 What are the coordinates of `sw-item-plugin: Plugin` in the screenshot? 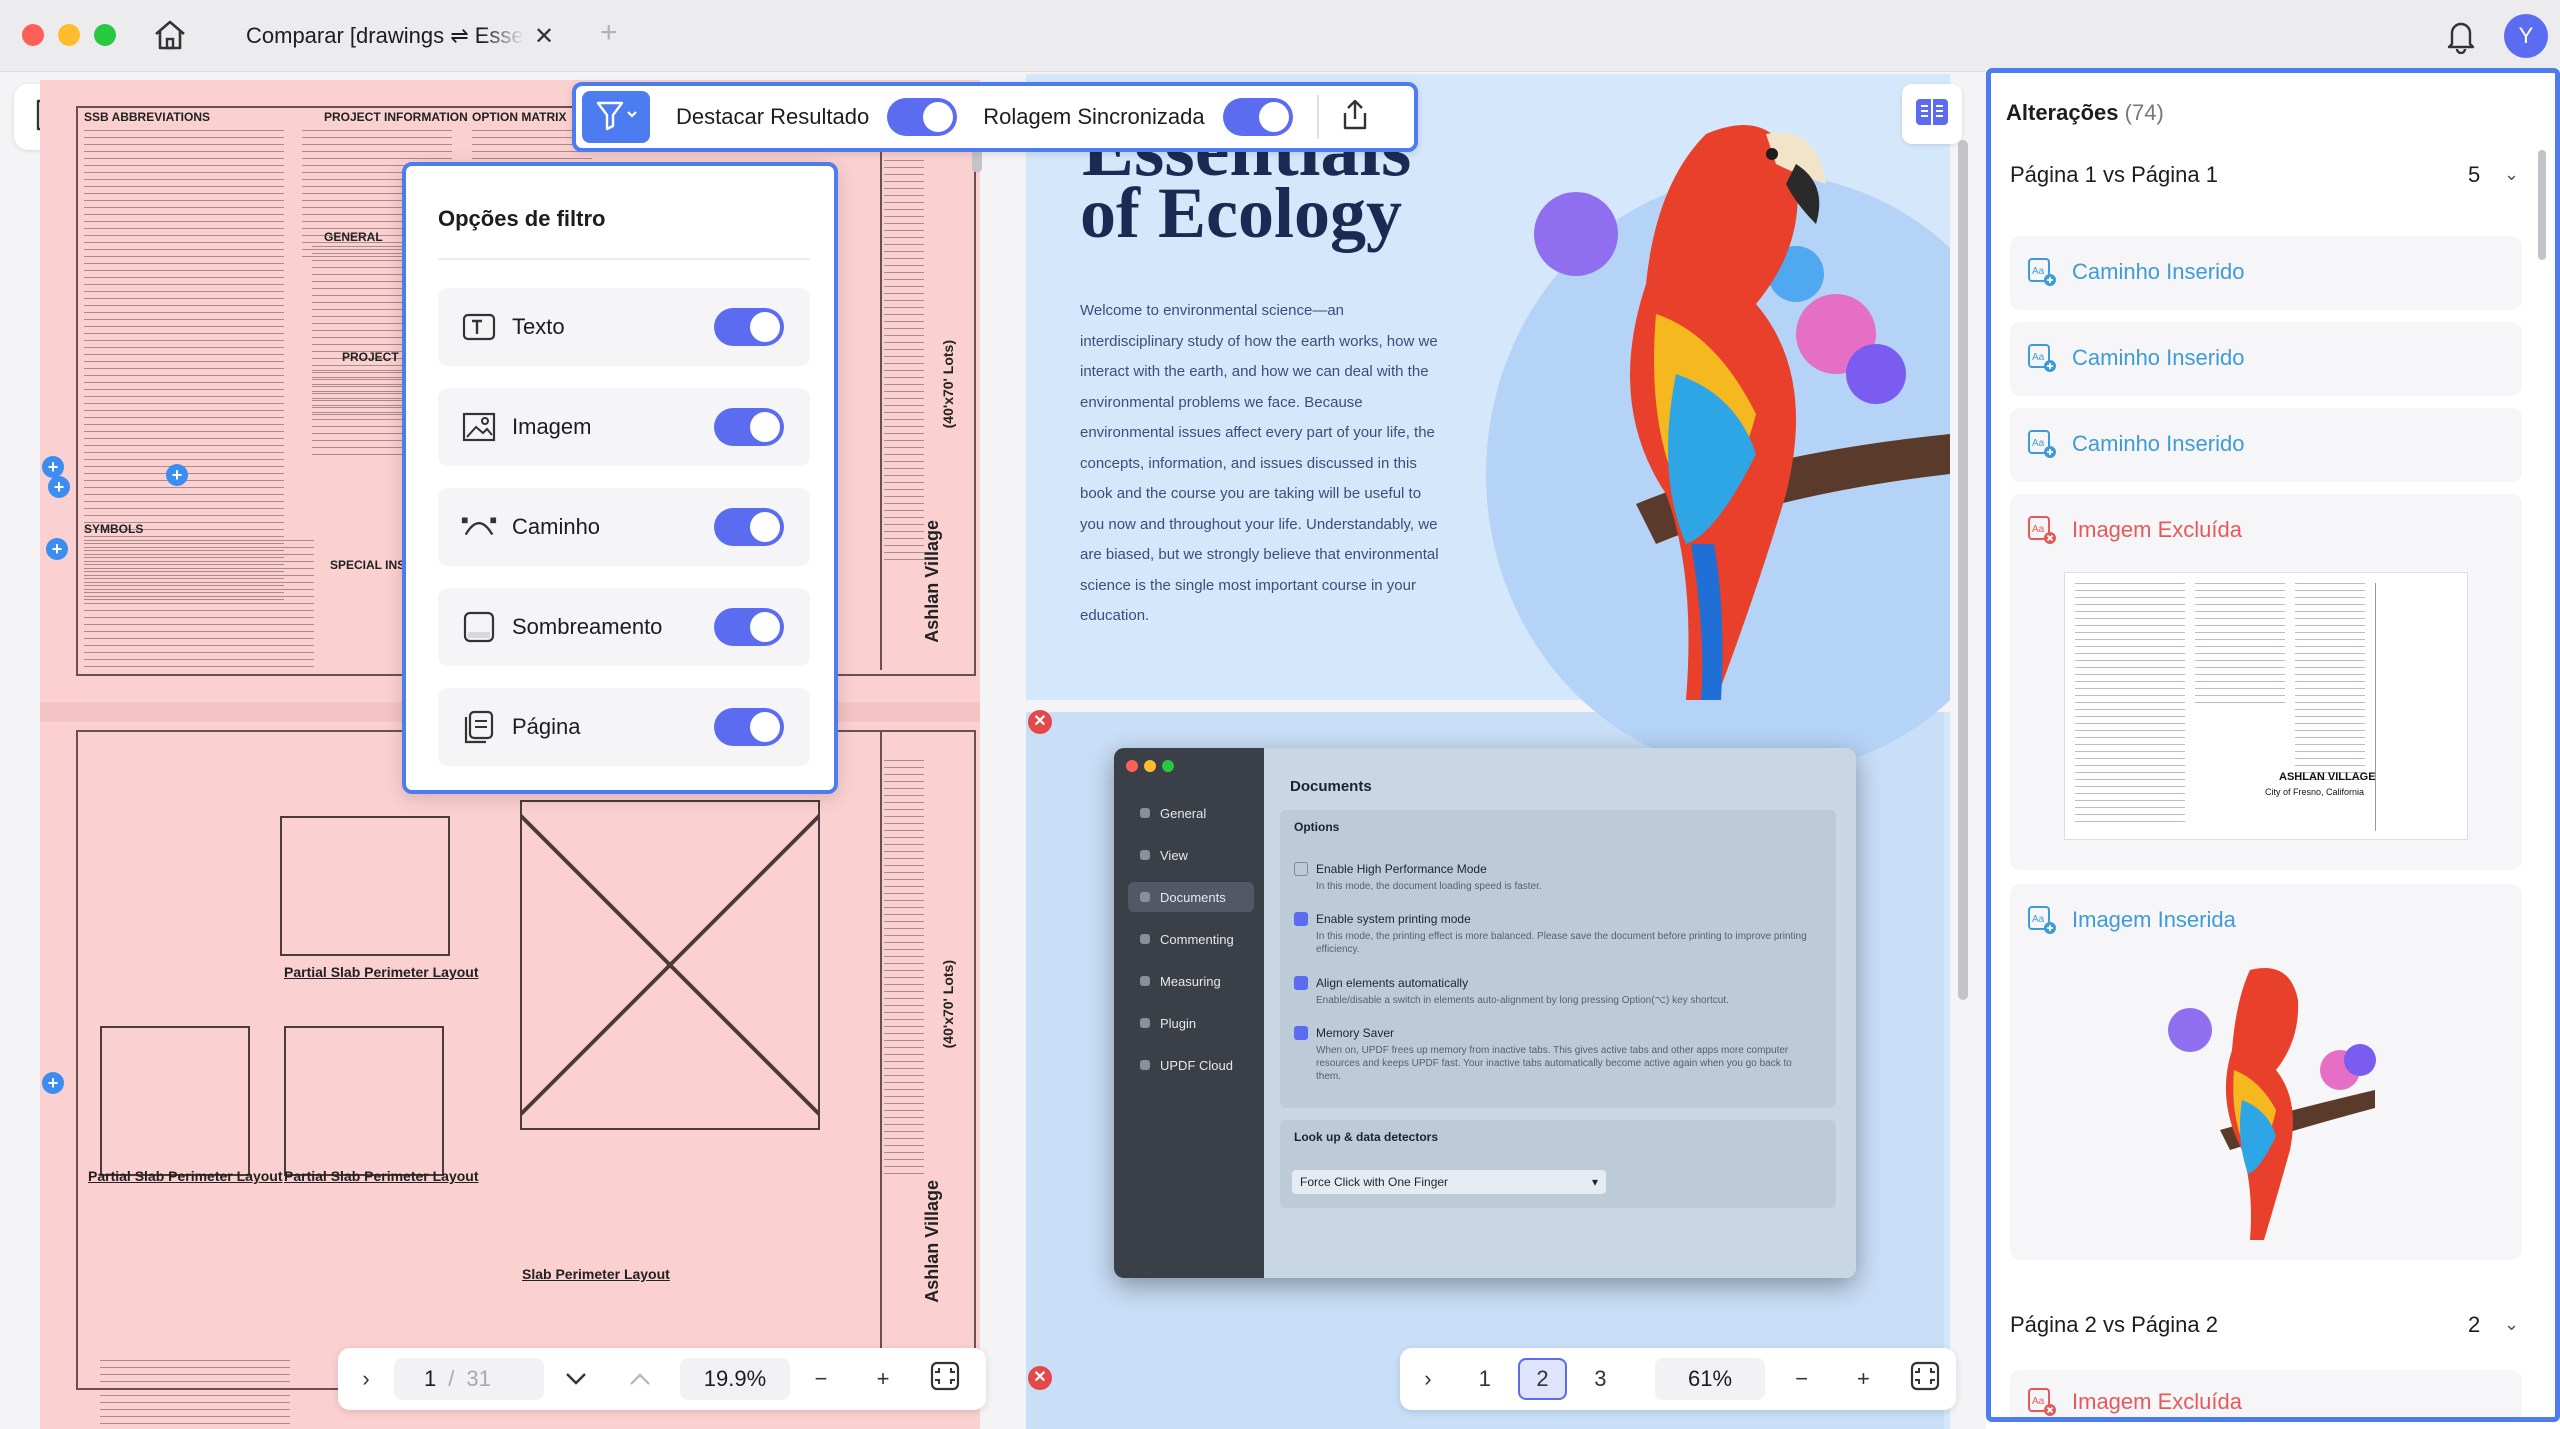 It's located at (1191, 1023).